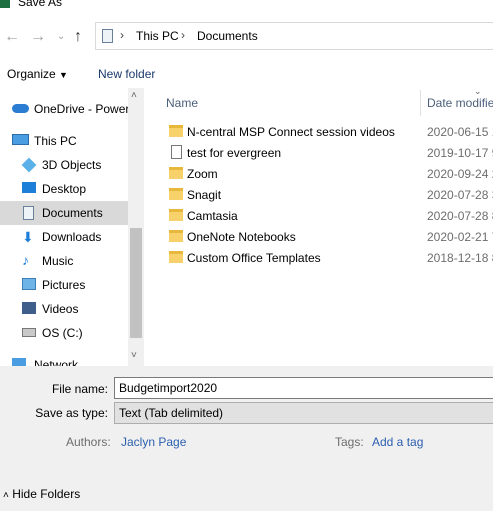  What do you see at coordinates (71, 413) in the screenshot?
I see `save-type-label: Save as type:` at bounding box center [71, 413].